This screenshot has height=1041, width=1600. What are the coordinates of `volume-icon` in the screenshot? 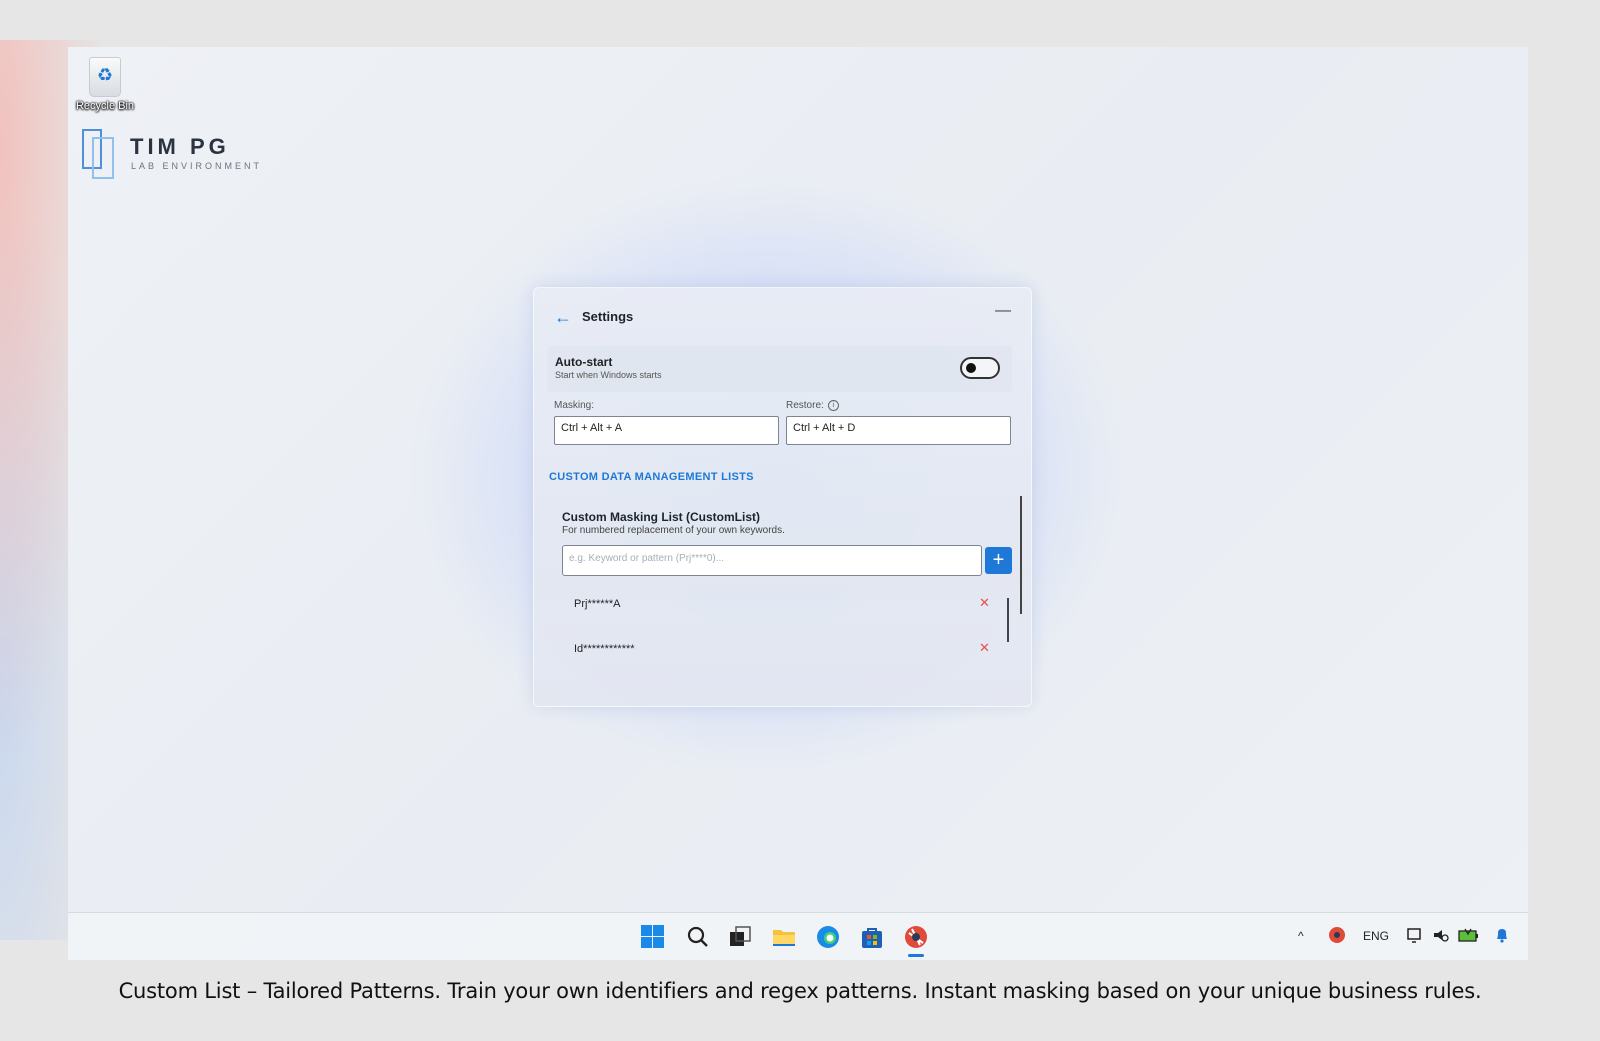 It's located at (1441, 936).